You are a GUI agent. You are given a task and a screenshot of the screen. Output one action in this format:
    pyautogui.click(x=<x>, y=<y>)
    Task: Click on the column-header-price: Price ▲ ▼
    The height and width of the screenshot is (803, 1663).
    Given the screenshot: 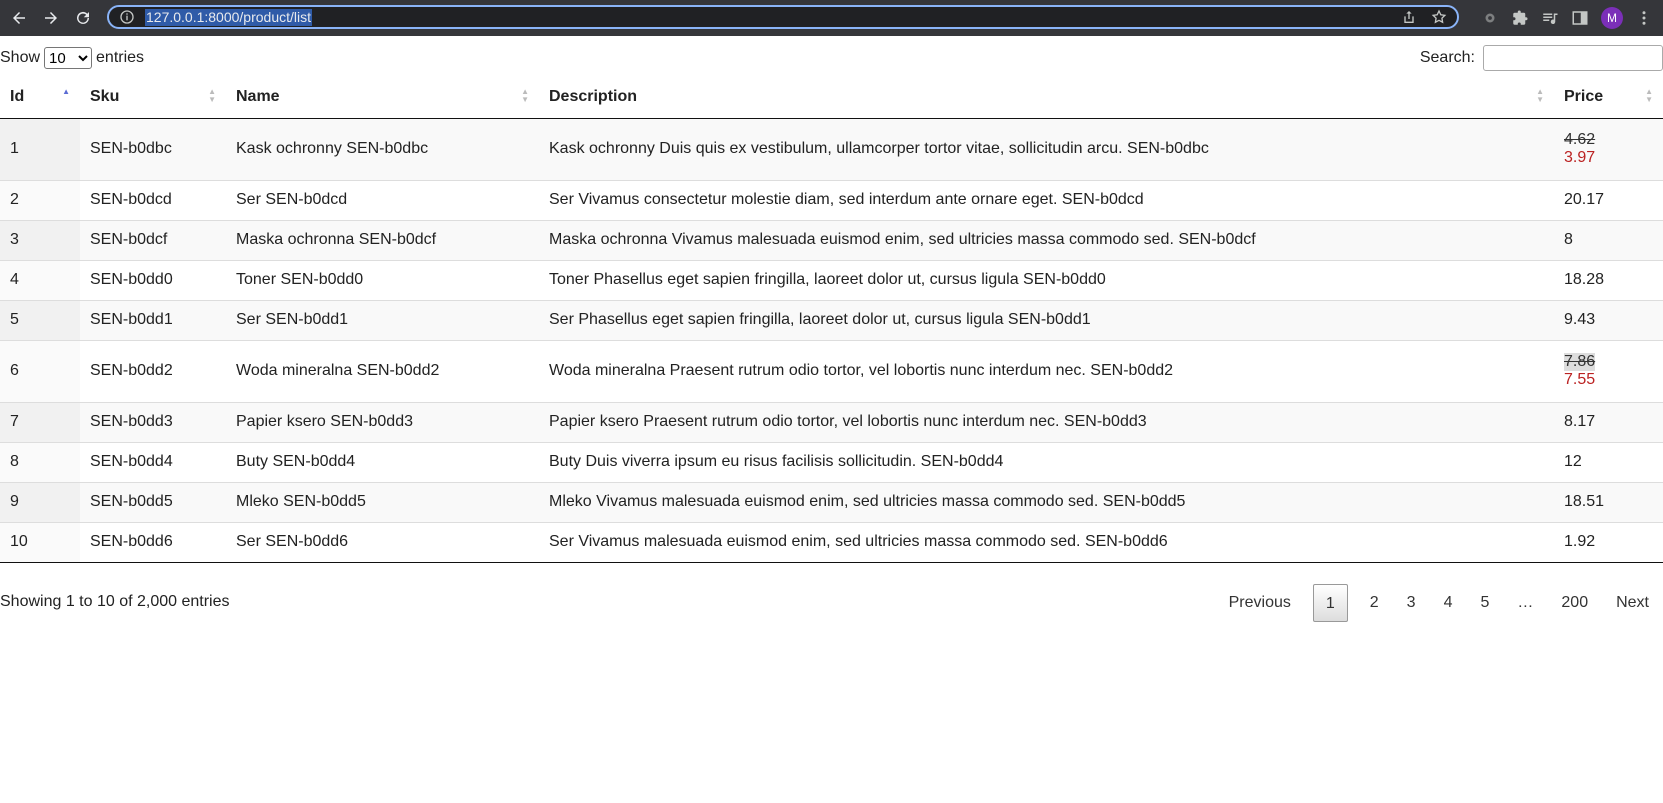 What is the action you would take?
    pyautogui.click(x=1608, y=97)
    